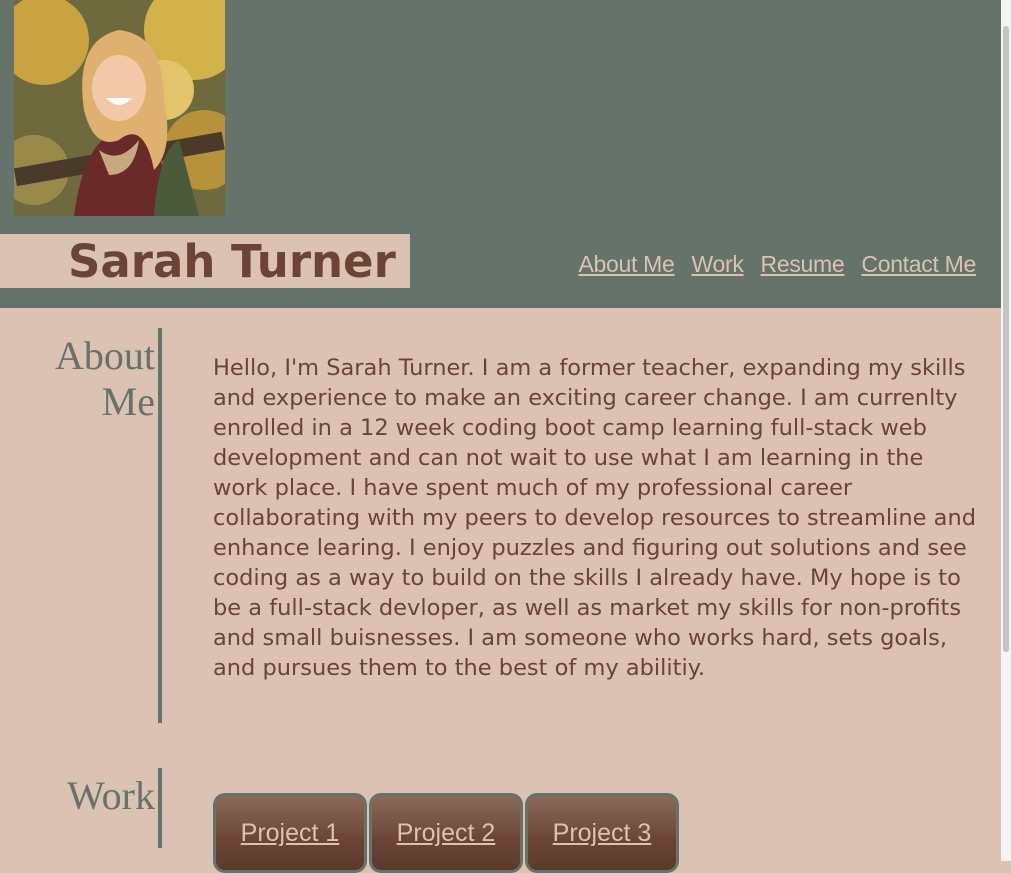 The image size is (1011, 873). What do you see at coordinates (803, 264) in the screenshot?
I see `nav-link-resume: Resume` at bounding box center [803, 264].